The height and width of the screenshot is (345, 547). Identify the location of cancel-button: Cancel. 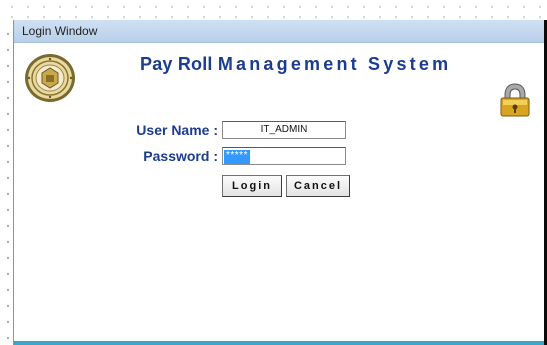
(318, 186).